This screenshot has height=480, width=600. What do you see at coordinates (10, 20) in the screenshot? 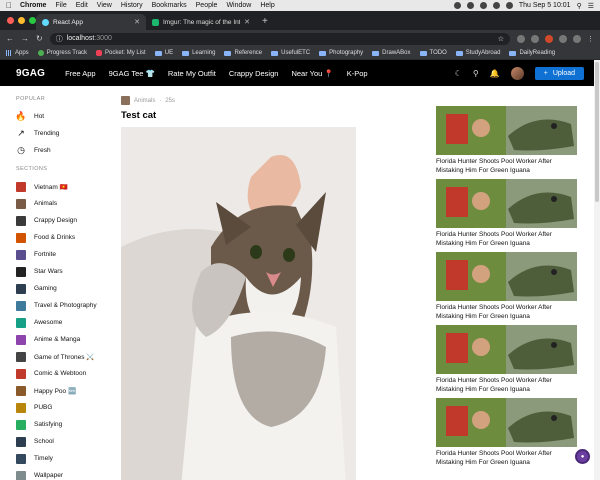
I see `close-window-button` at bounding box center [10, 20].